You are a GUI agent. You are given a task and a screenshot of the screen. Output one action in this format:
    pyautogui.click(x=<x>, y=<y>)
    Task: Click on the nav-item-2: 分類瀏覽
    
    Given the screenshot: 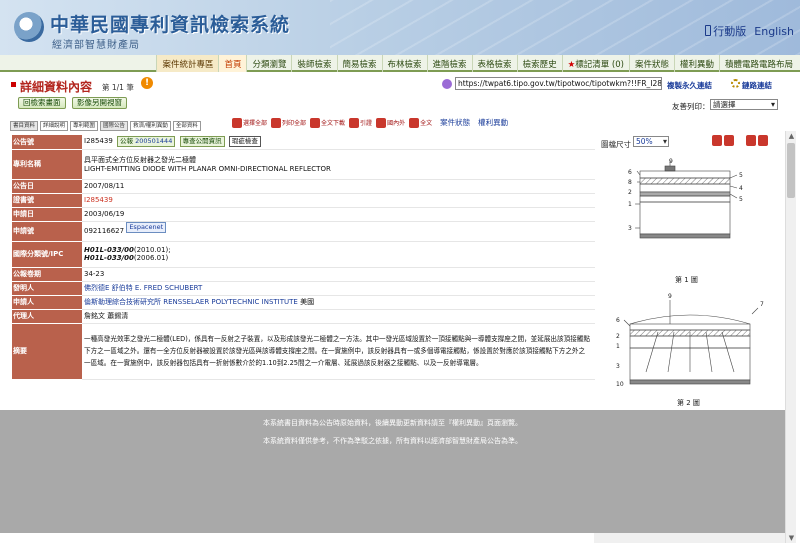 What is the action you would take?
    pyautogui.click(x=268, y=63)
    